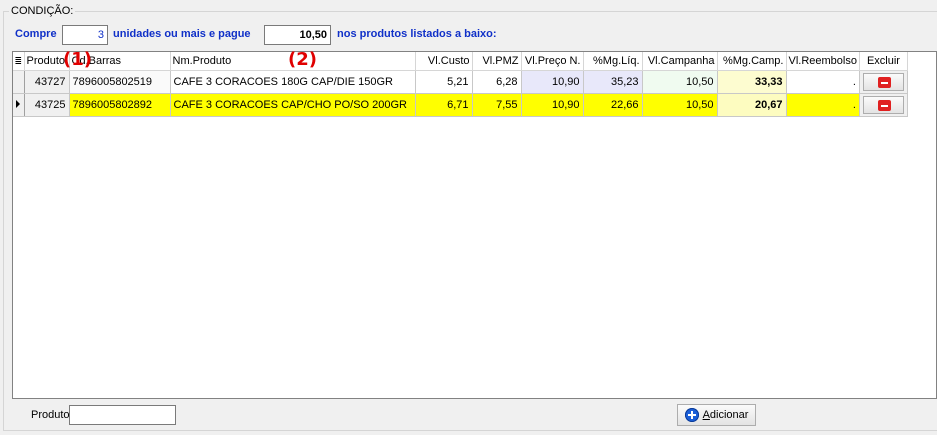 Image resolution: width=937 pixels, height=435 pixels. I want to click on cell-barras: 7896005802892, so click(120, 105).